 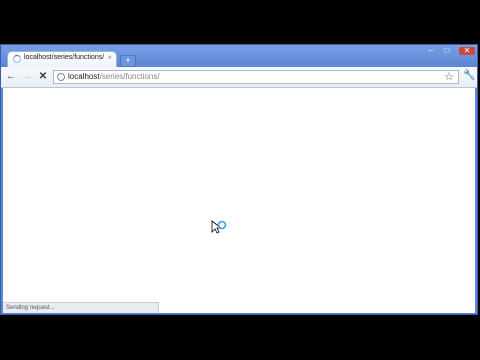 What do you see at coordinates (449, 76) in the screenshot?
I see `star-icon: ☆` at bounding box center [449, 76].